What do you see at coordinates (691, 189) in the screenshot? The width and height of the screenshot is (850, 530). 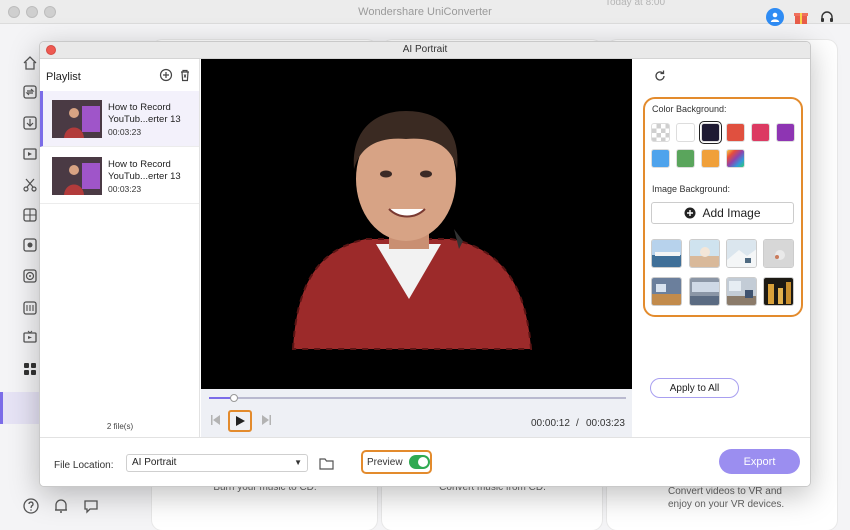 I see `image-background-label: Image Background:` at bounding box center [691, 189].